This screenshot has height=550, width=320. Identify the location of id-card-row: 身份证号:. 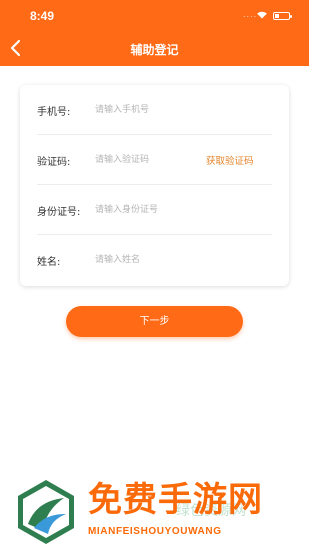
(154, 210).